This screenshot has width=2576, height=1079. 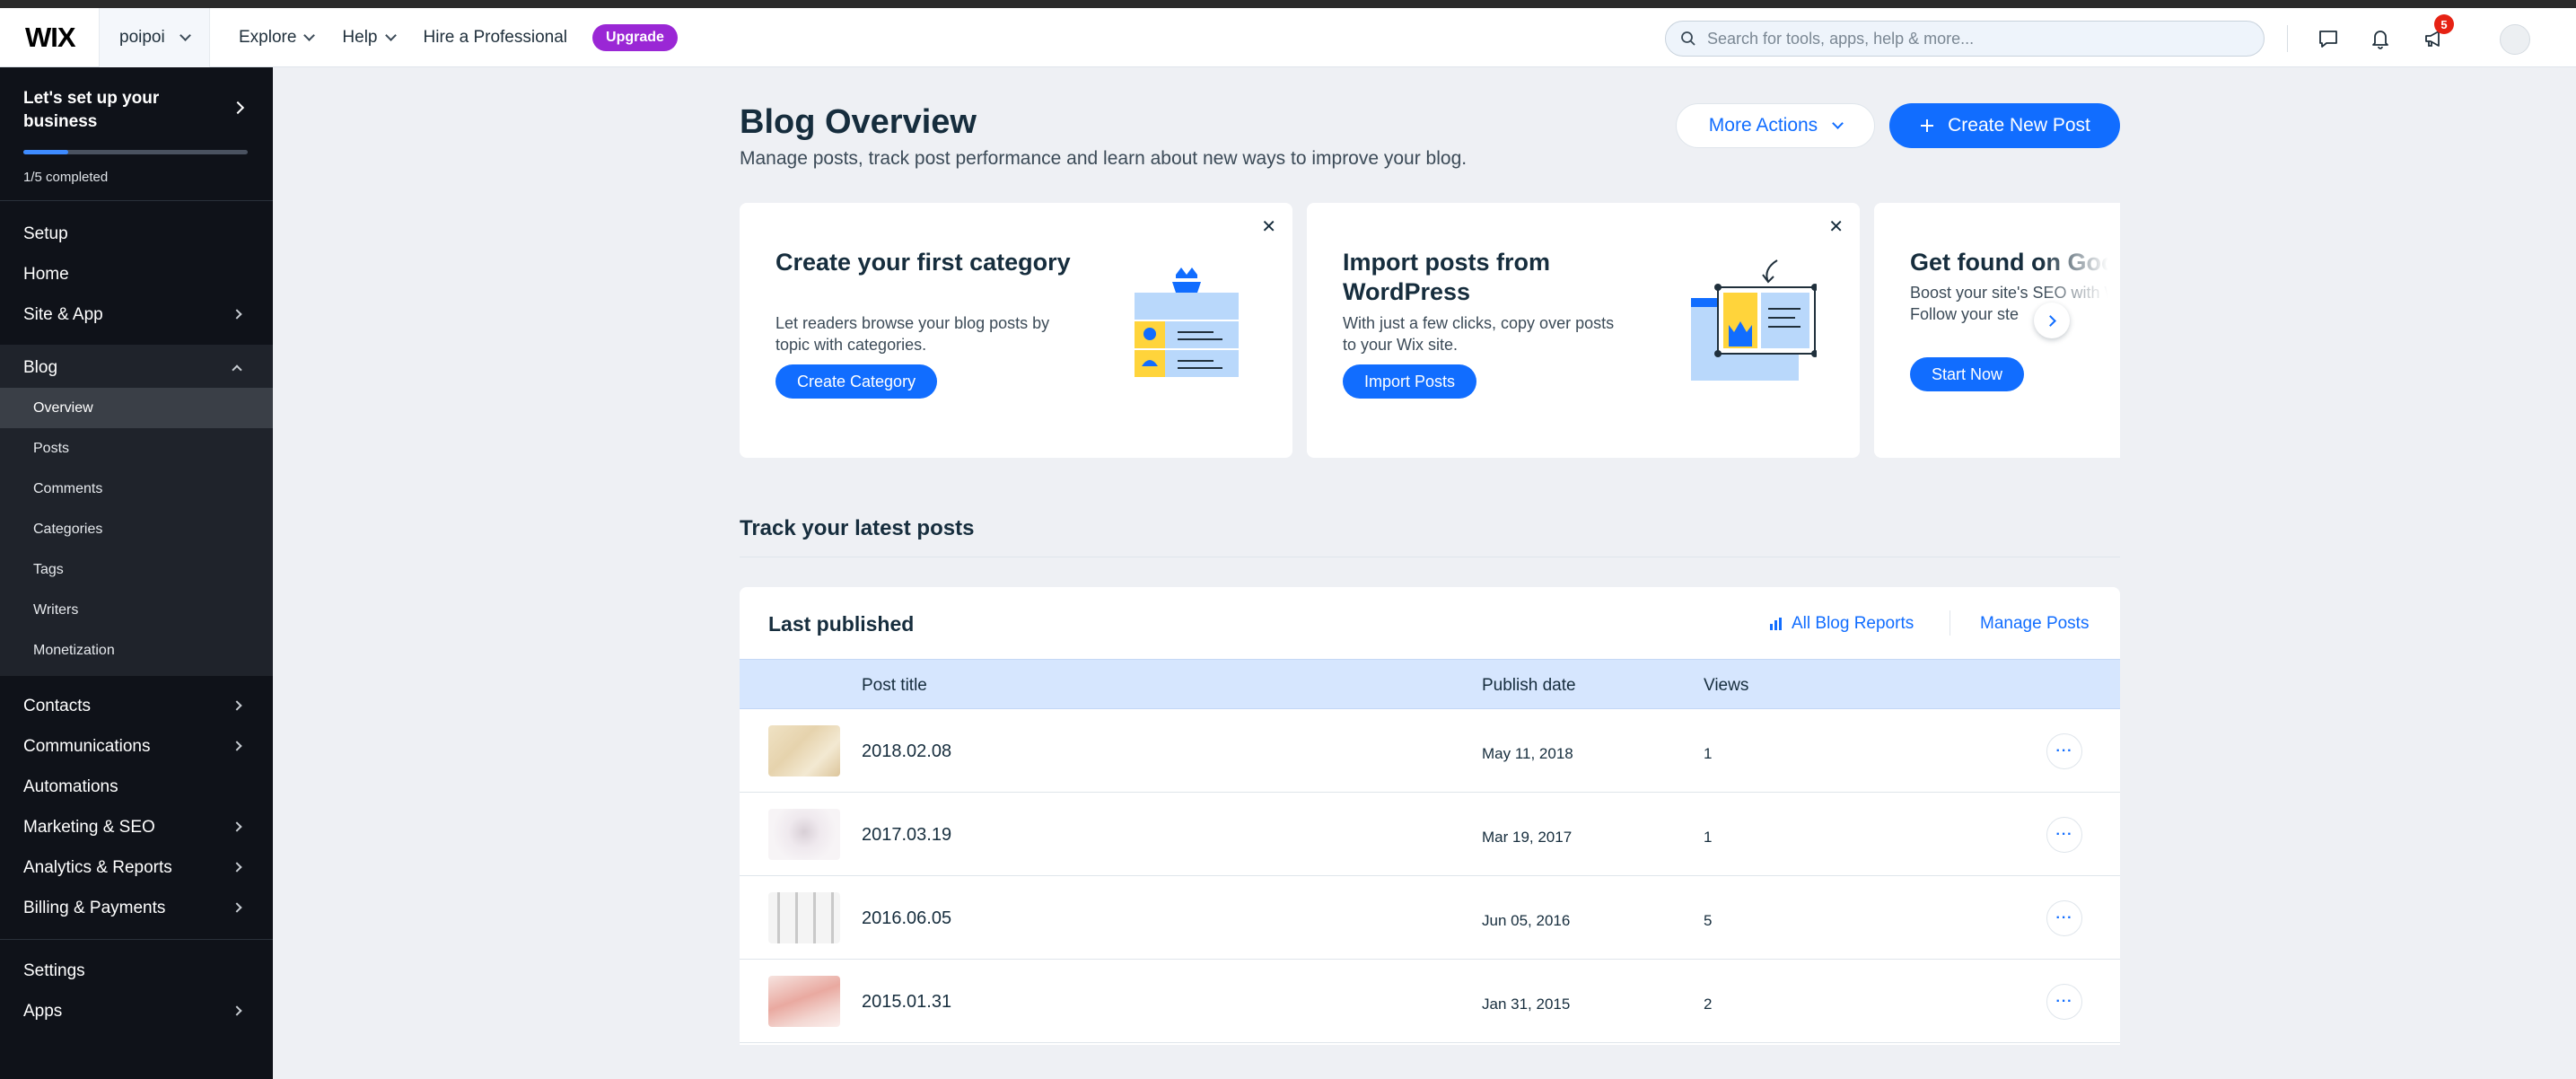 I want to click on column-header-publish-date: Publish date, so click(x=1529, y=686).